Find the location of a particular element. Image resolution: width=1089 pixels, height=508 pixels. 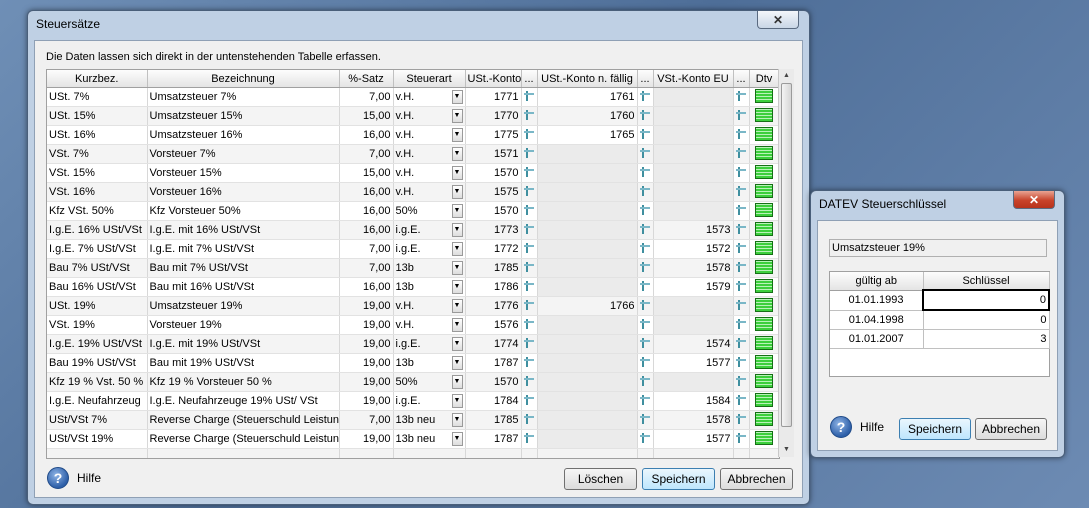

cell-steuerart: i.g.E. ▼ is located at coordinates (429, 401).